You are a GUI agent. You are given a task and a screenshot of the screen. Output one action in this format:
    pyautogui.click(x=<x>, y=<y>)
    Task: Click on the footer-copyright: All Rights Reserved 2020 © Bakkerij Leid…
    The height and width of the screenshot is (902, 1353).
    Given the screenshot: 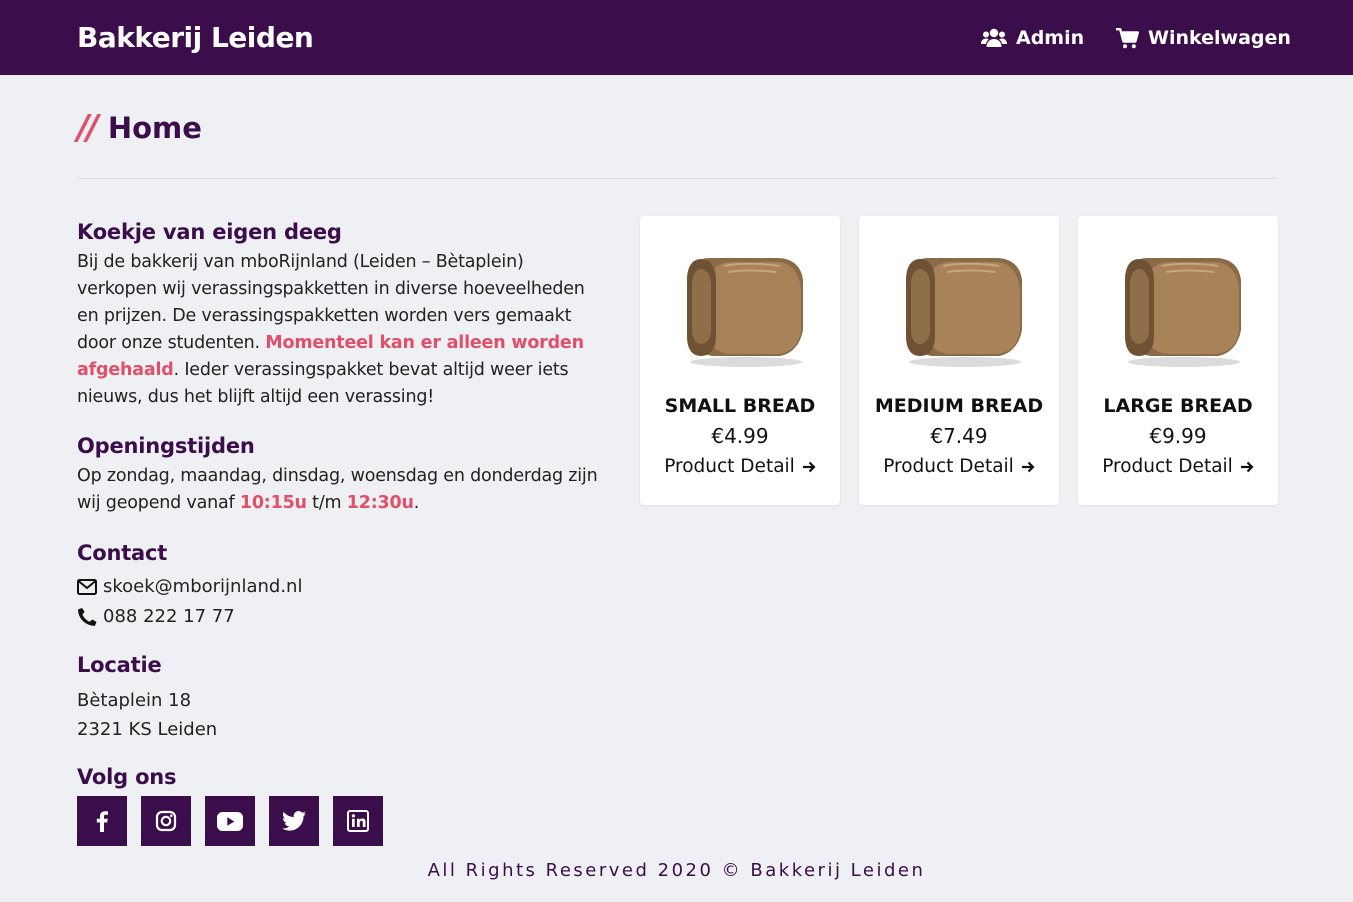 What is the action you would take?
    pyautogui.click(x=676, y=870)
    